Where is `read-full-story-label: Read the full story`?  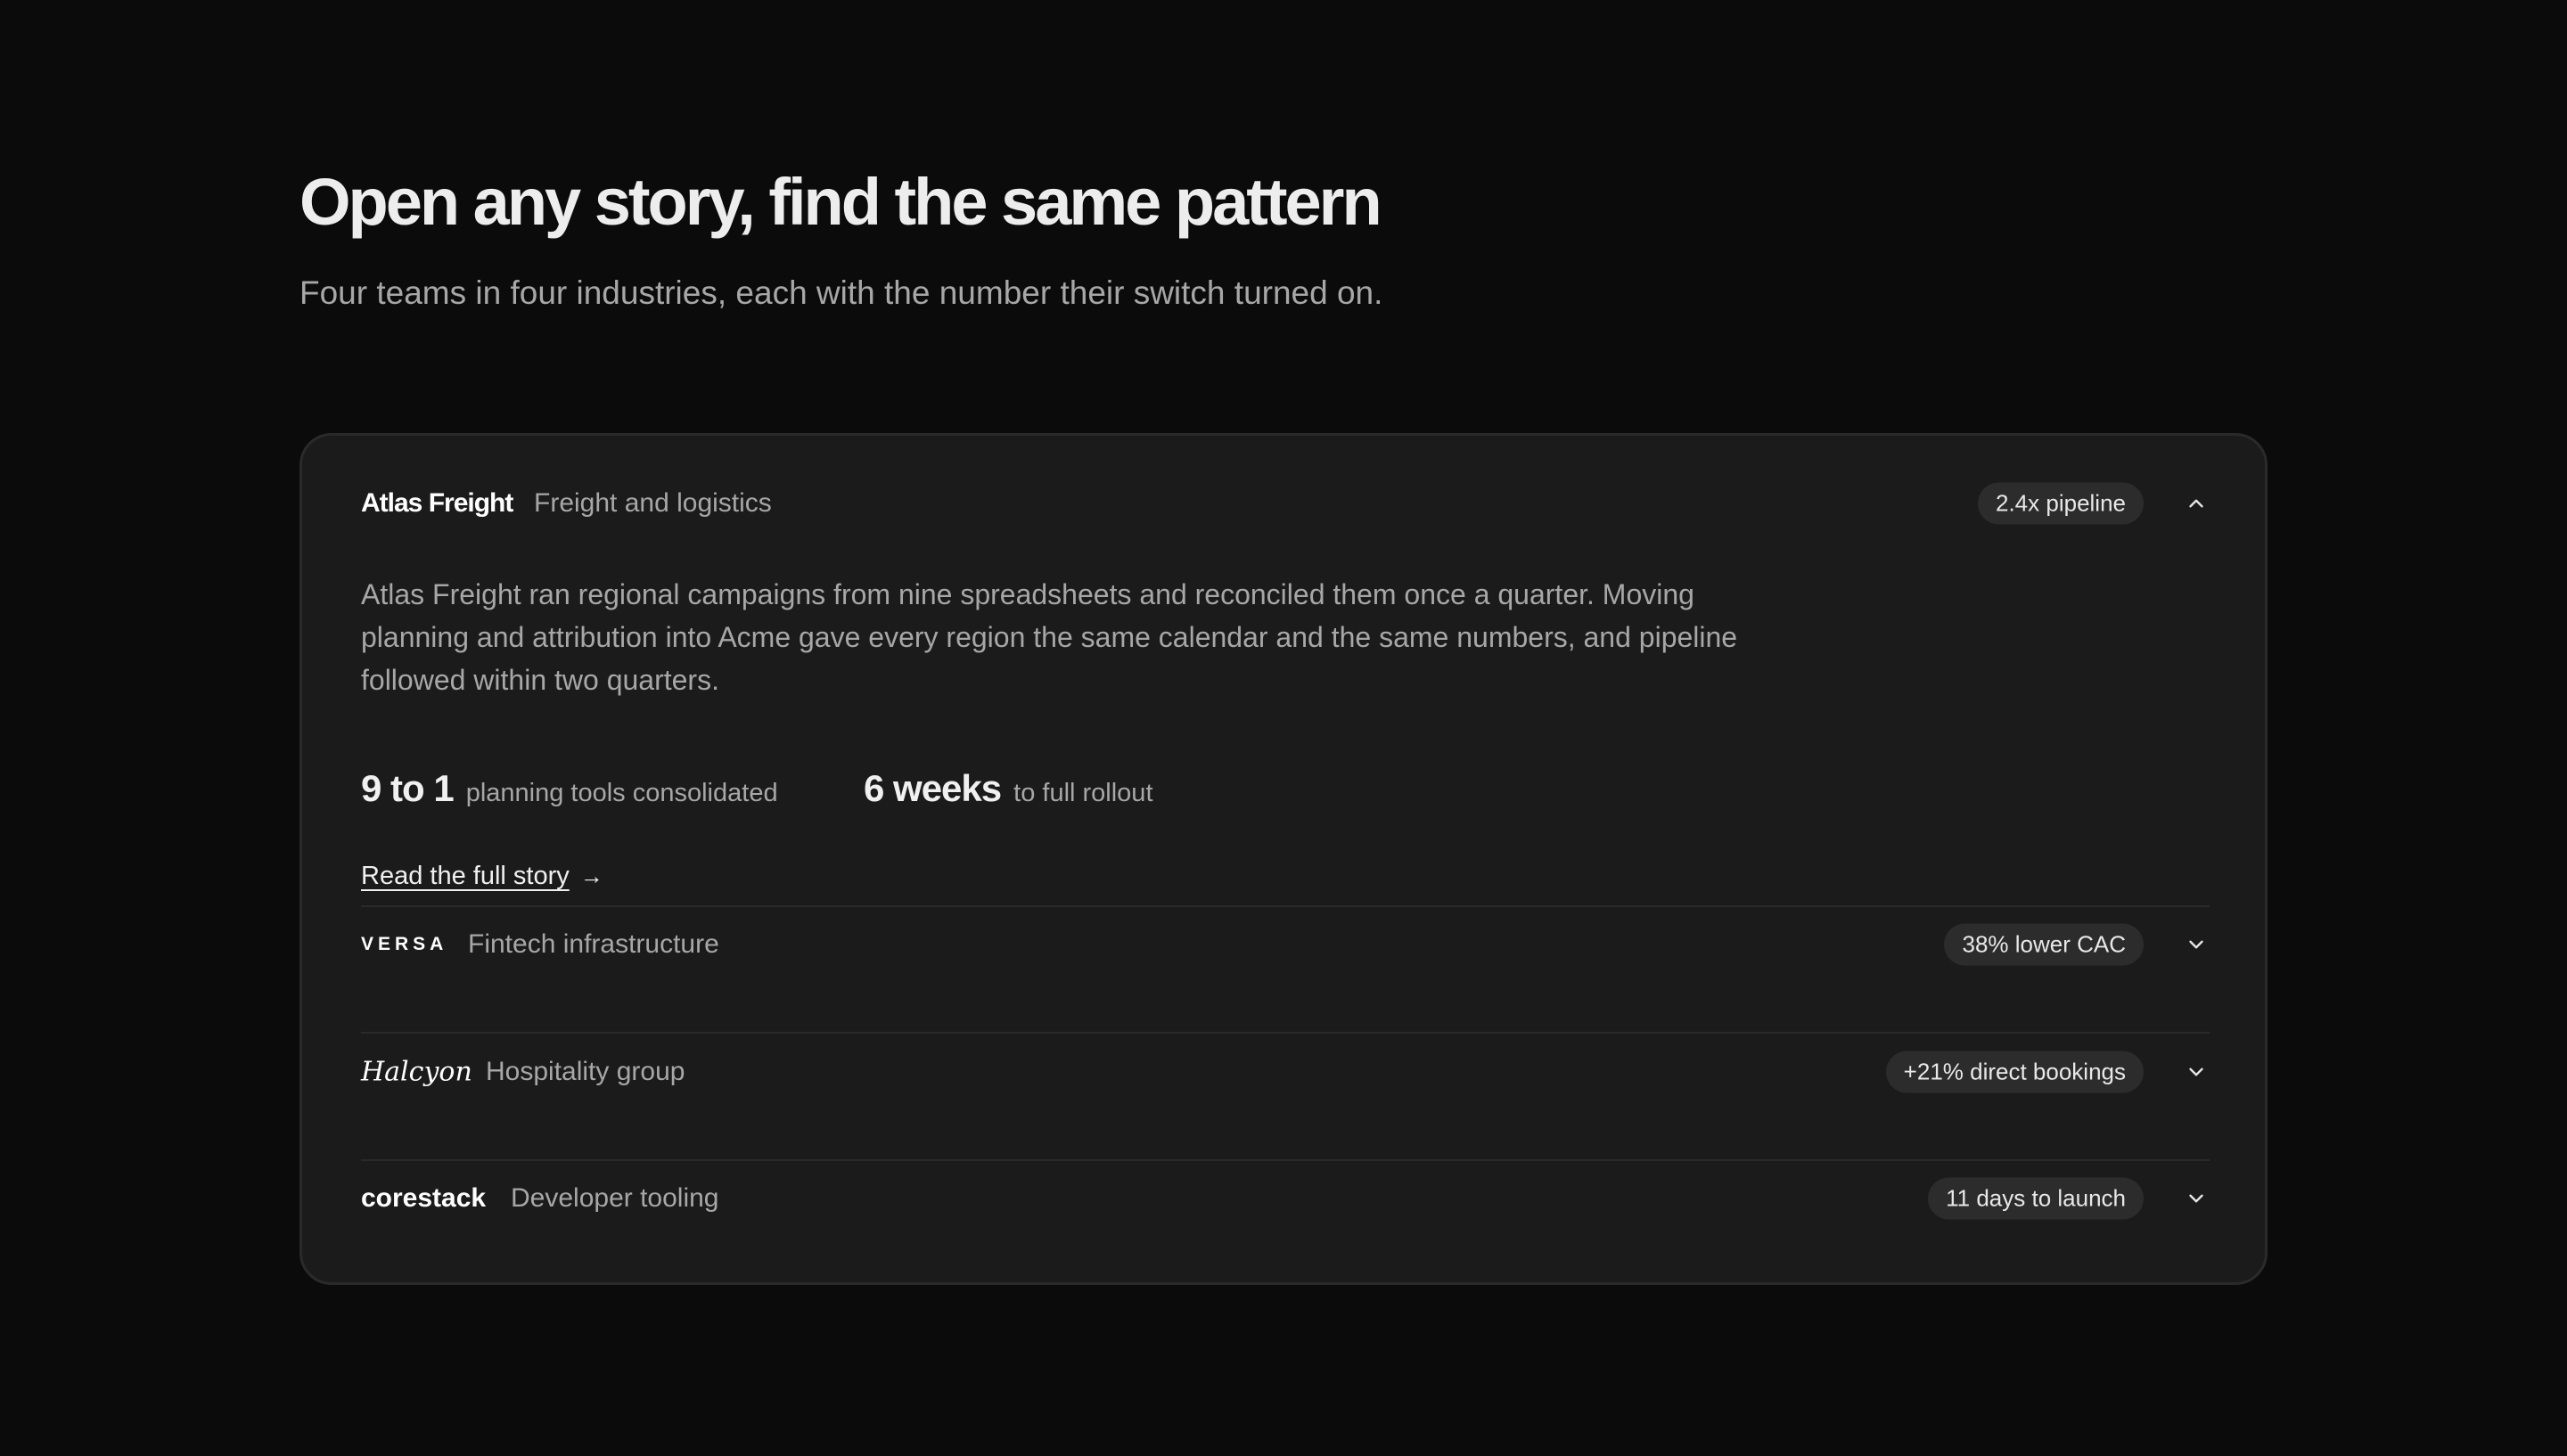 read-full-story-label: Read the full story is located at coordinates (466, 876).